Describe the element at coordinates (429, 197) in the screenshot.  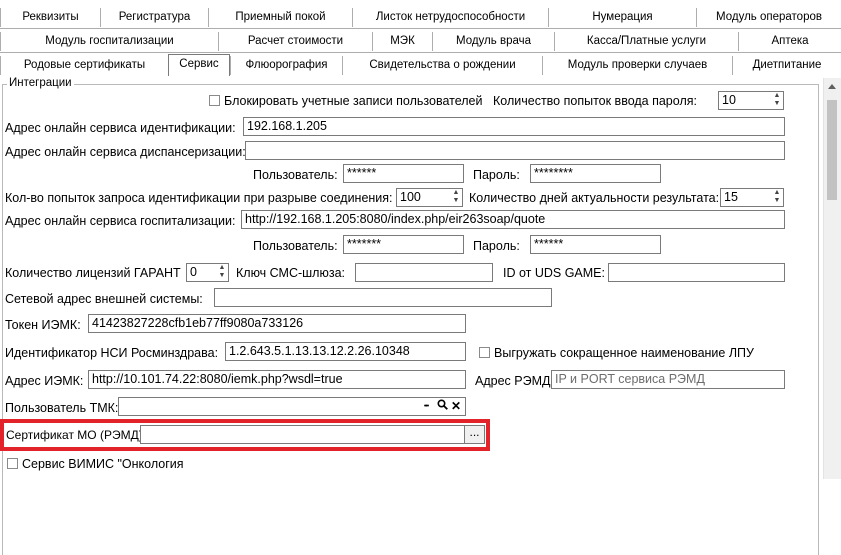
I see `retry-spinner: 100 ▲ ▼` at that location.